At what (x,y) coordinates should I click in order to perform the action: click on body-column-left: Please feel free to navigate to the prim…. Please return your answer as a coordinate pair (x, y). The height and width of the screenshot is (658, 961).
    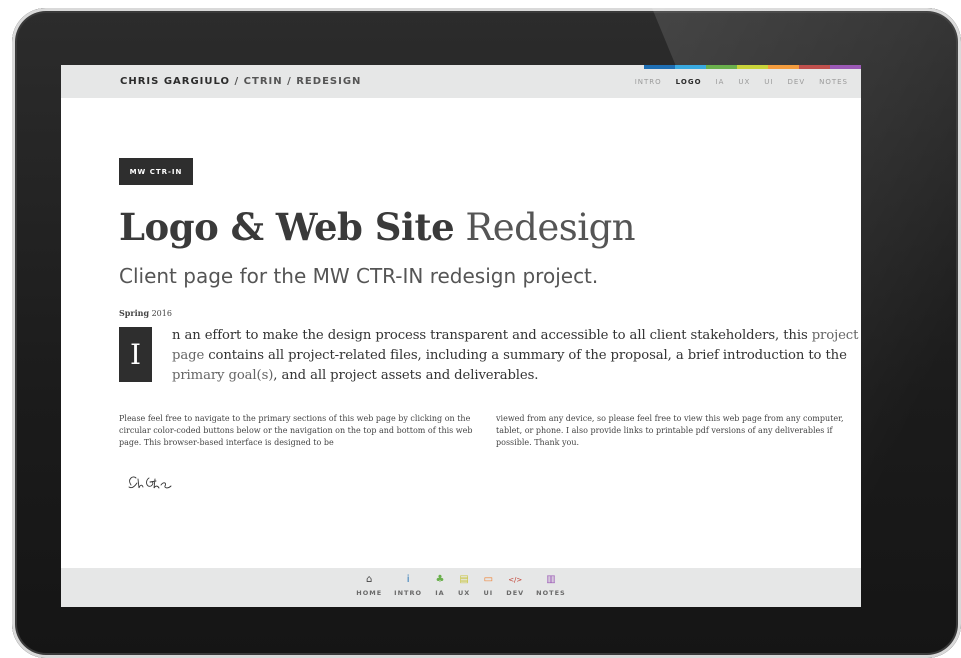
    Looking at the image, I should click on (296, 430).